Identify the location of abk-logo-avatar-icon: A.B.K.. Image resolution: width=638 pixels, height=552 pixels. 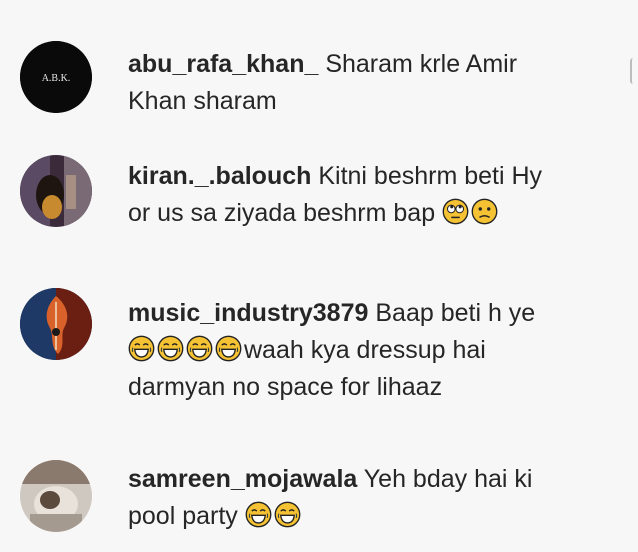
(56, 77).